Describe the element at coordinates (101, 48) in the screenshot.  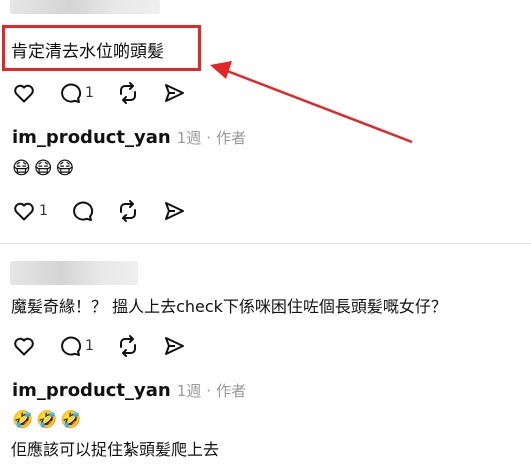
I see `highlight-box` at that location.